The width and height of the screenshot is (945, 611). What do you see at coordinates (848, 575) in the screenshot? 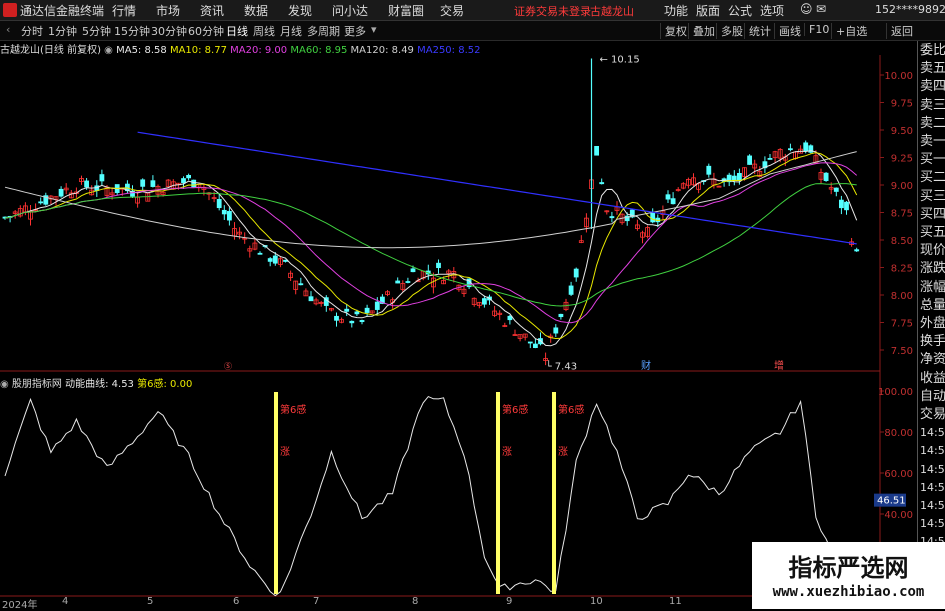
I see `site-watermark: 指标严选网 www.xuezhibiao.com` at bounding box center [848, 575].